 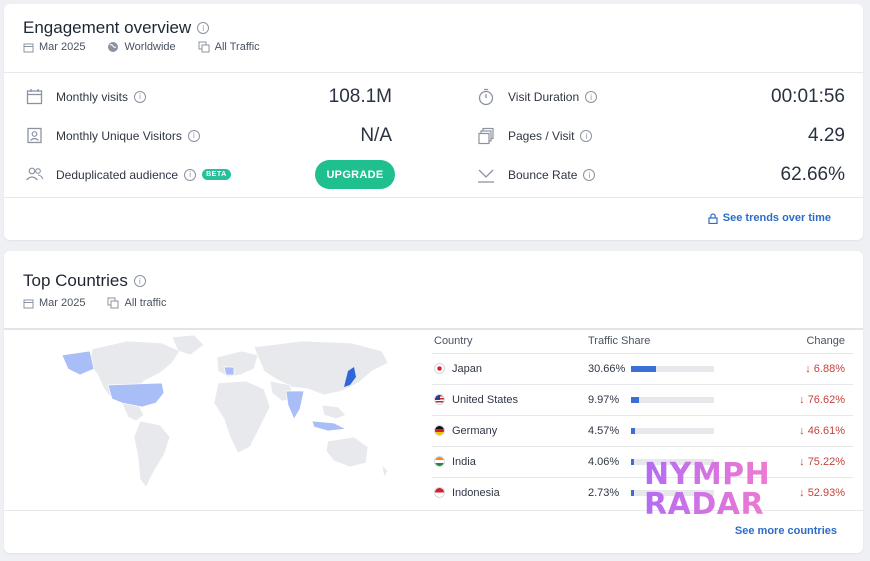 I want to click on india-flag-icon, so click(x=439, y=461).